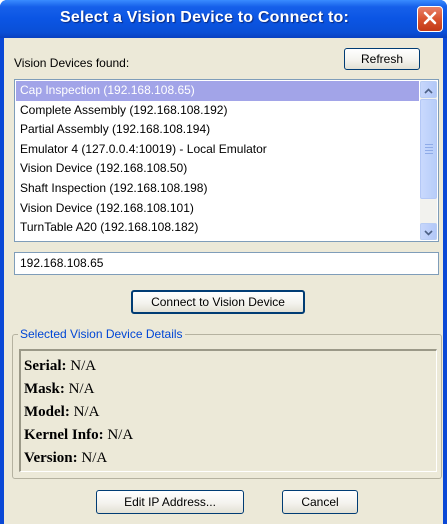 Image resolution: width=447 pixels, height=524 pixels. What do you see at coordinates (64, 435) in the screenshot?
I see `detail-label: Kernel Info:` at bounding box center [64, 435].